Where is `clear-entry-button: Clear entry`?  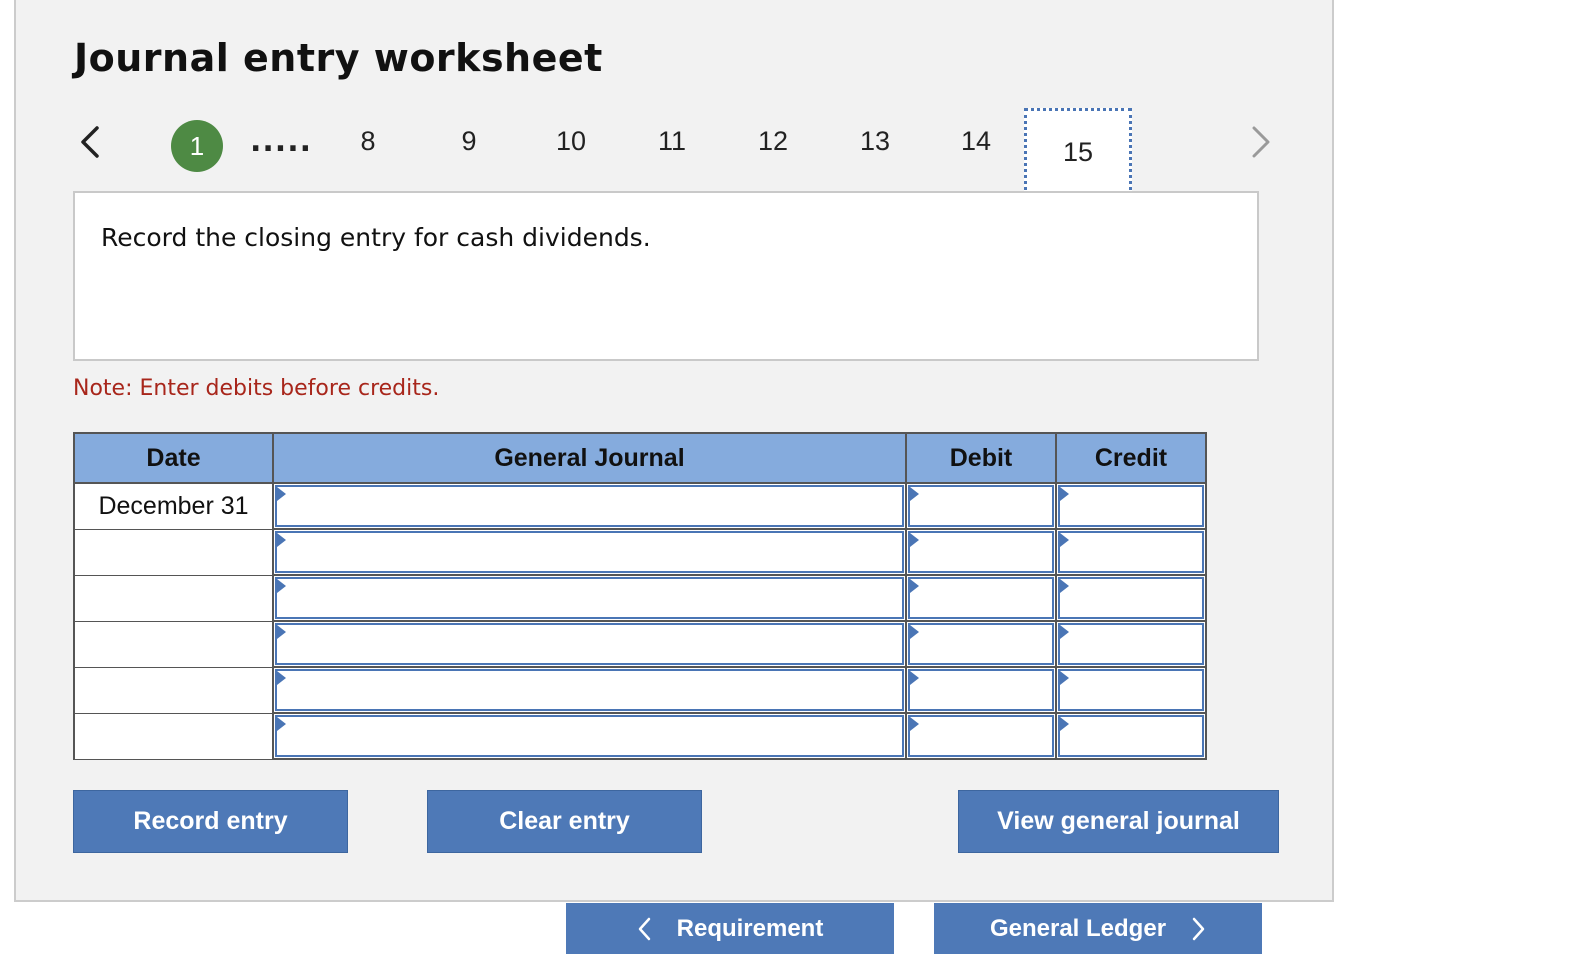 clear-entry-button: Clear entry is located at coordinates (564, 821).